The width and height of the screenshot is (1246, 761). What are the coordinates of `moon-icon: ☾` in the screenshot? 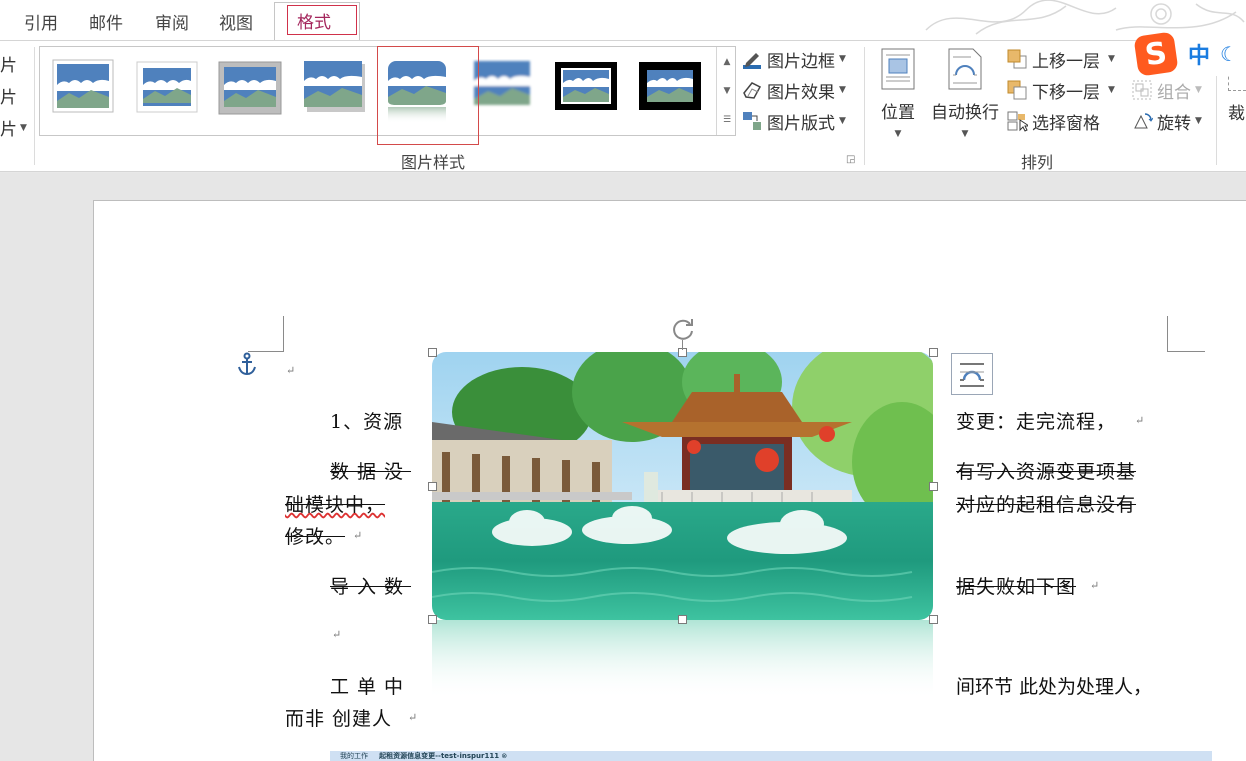 It's located at (1229, 54).